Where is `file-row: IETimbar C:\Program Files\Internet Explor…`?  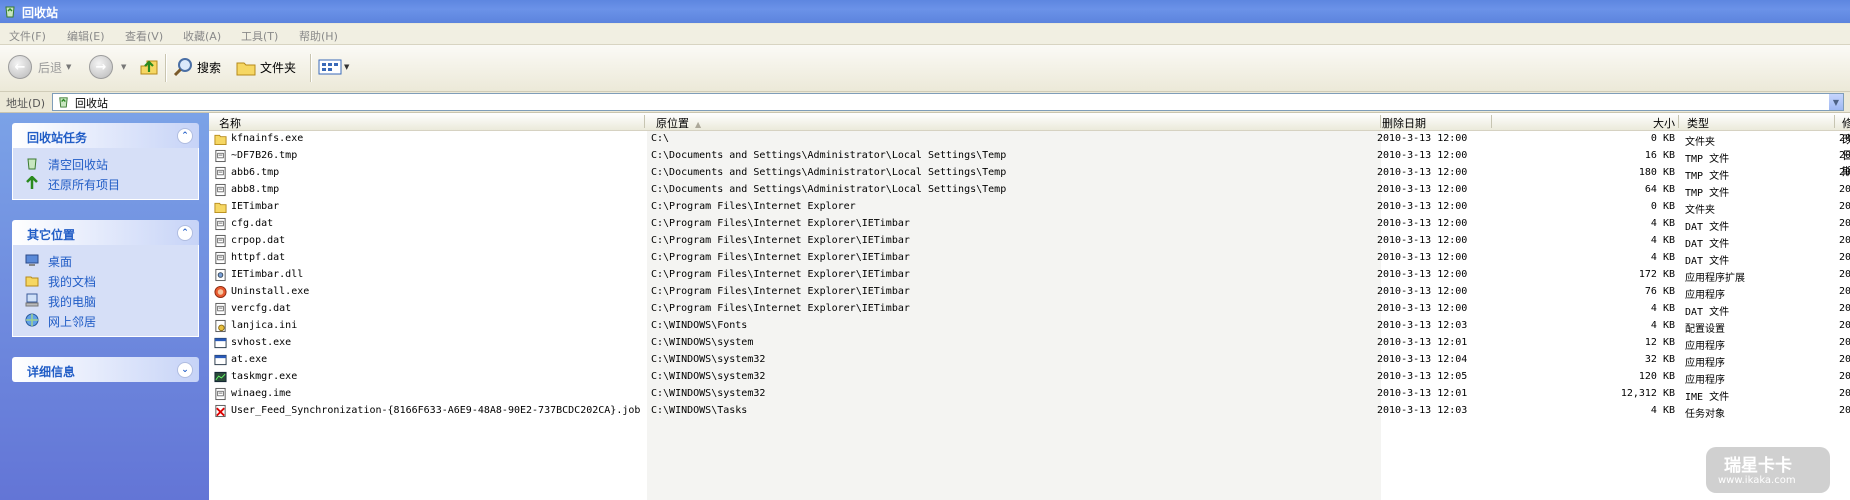
file-row: IETimbar C:\Program Files\Internet Explor… is located at coordinates (1029, 207).